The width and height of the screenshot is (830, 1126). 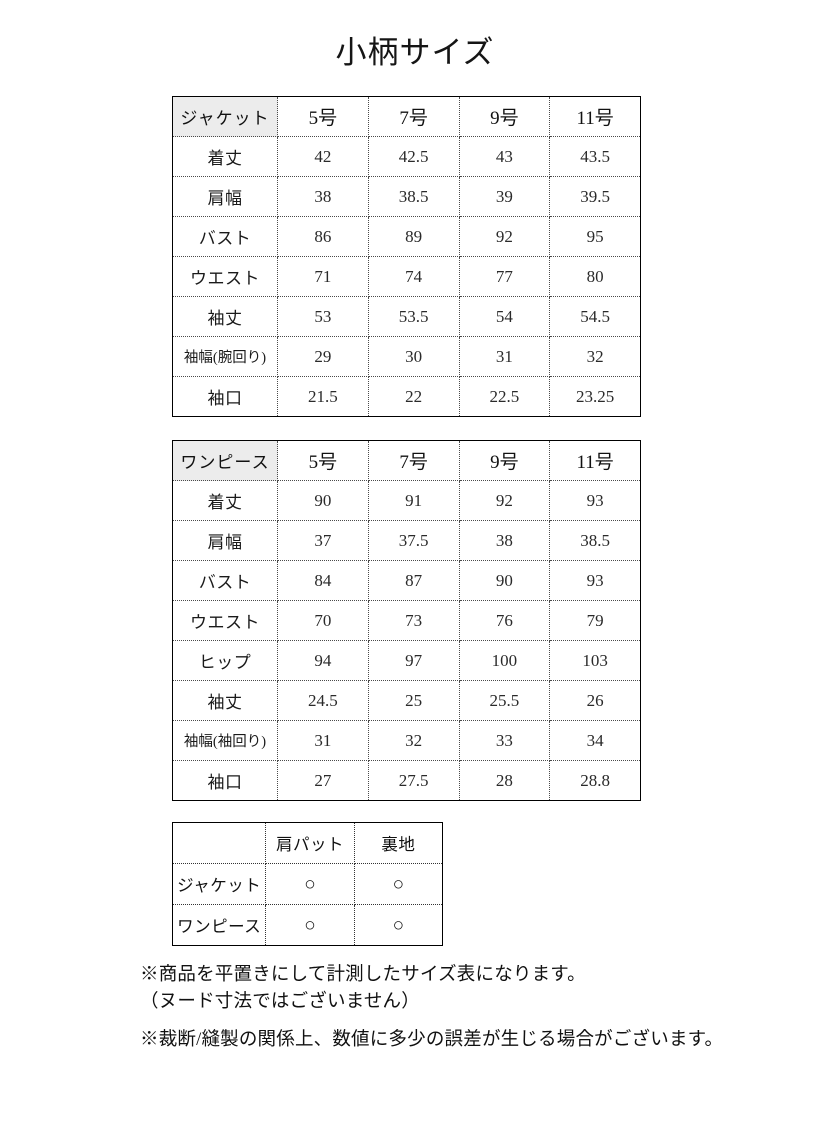 I want to click on cell-value: 37, so click(x=323, y=540).